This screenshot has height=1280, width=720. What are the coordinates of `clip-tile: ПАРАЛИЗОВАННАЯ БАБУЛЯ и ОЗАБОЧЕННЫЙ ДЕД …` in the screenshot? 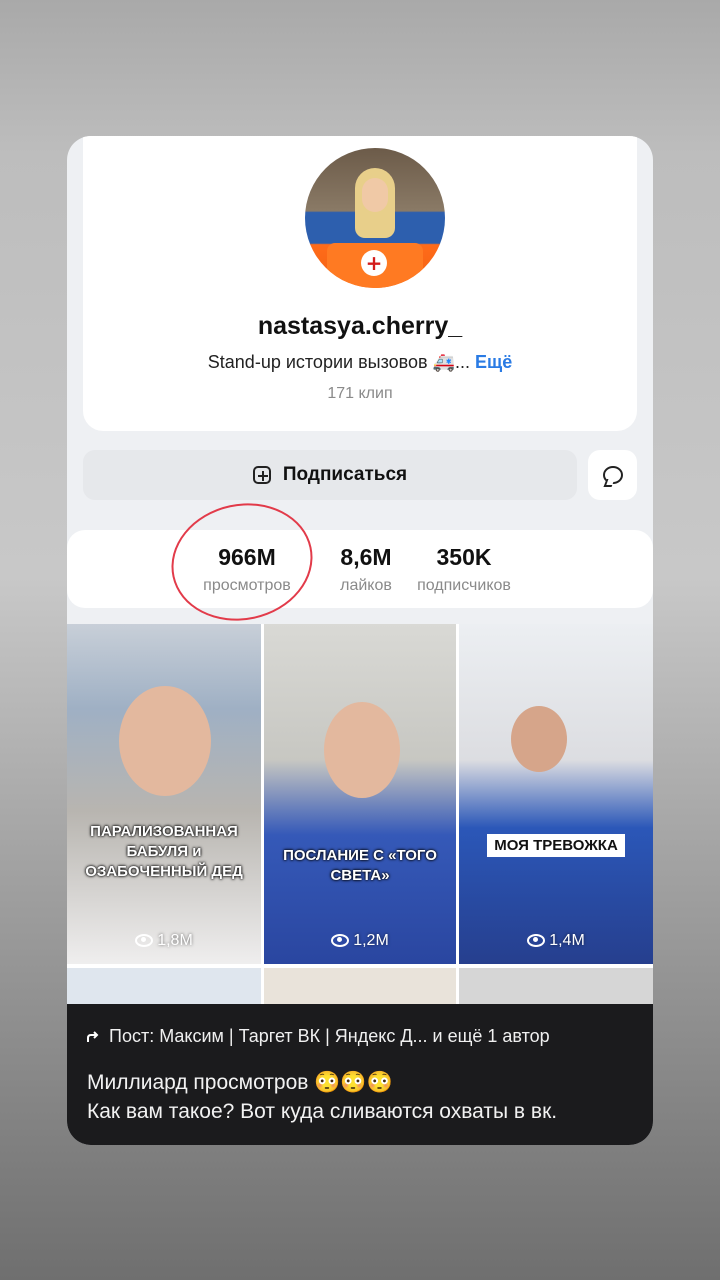 It's located at (164, 794).